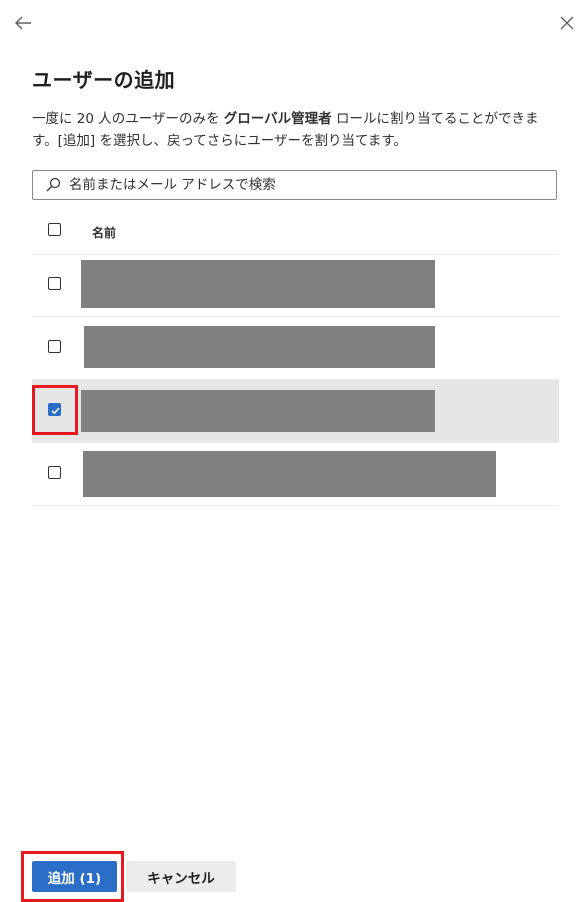 The image size is (586, 902). I want to click on search-icon, so click(53, 185).